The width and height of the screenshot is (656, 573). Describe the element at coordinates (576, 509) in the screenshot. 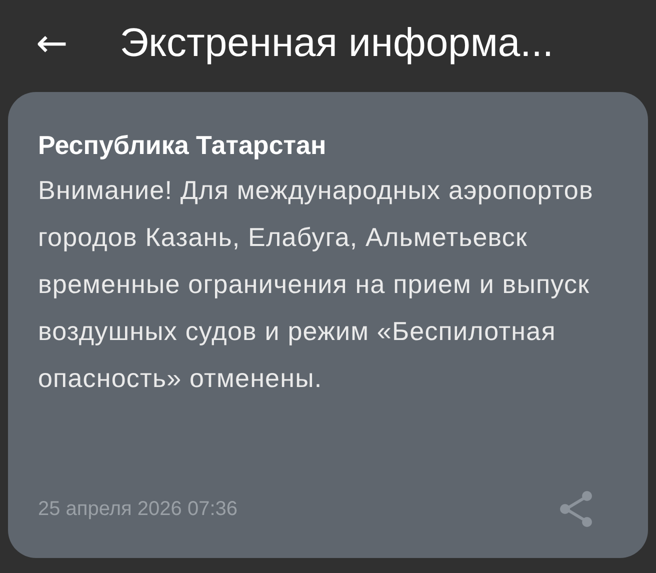

I see `share-icon` at that location.